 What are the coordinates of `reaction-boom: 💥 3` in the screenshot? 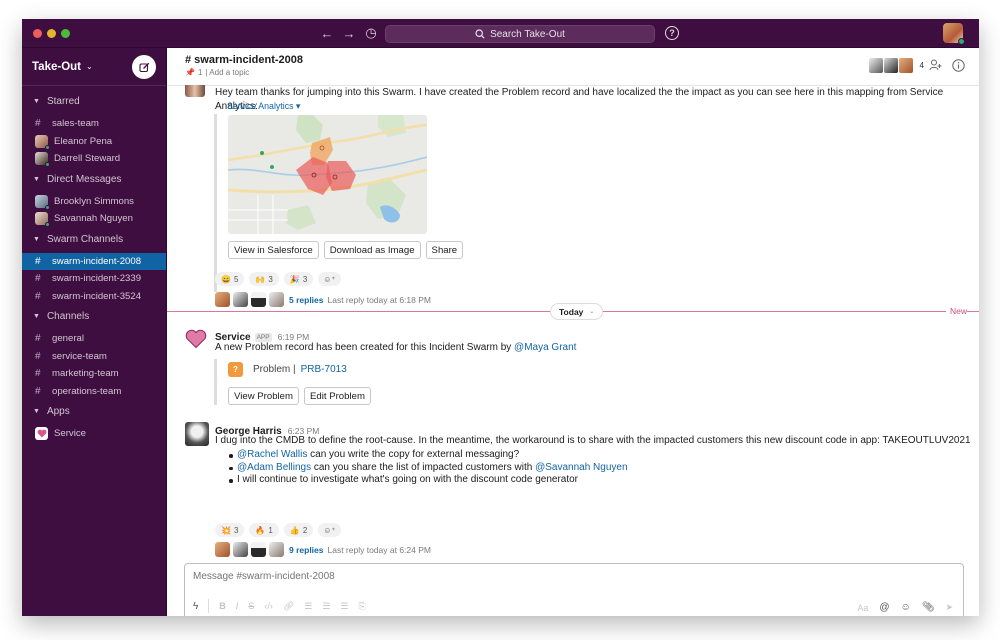 It's located at (230, 530).